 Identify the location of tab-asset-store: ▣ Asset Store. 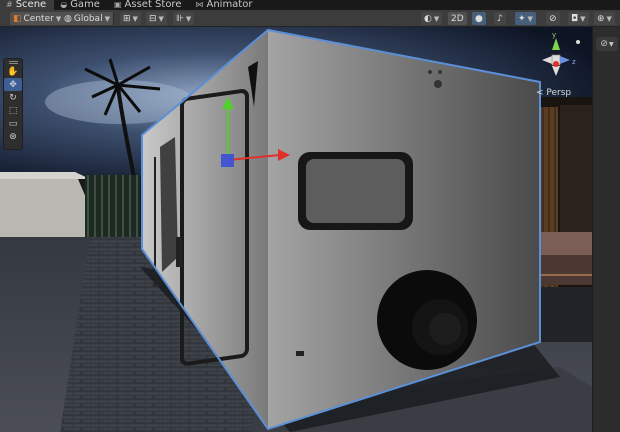
(149, 5).